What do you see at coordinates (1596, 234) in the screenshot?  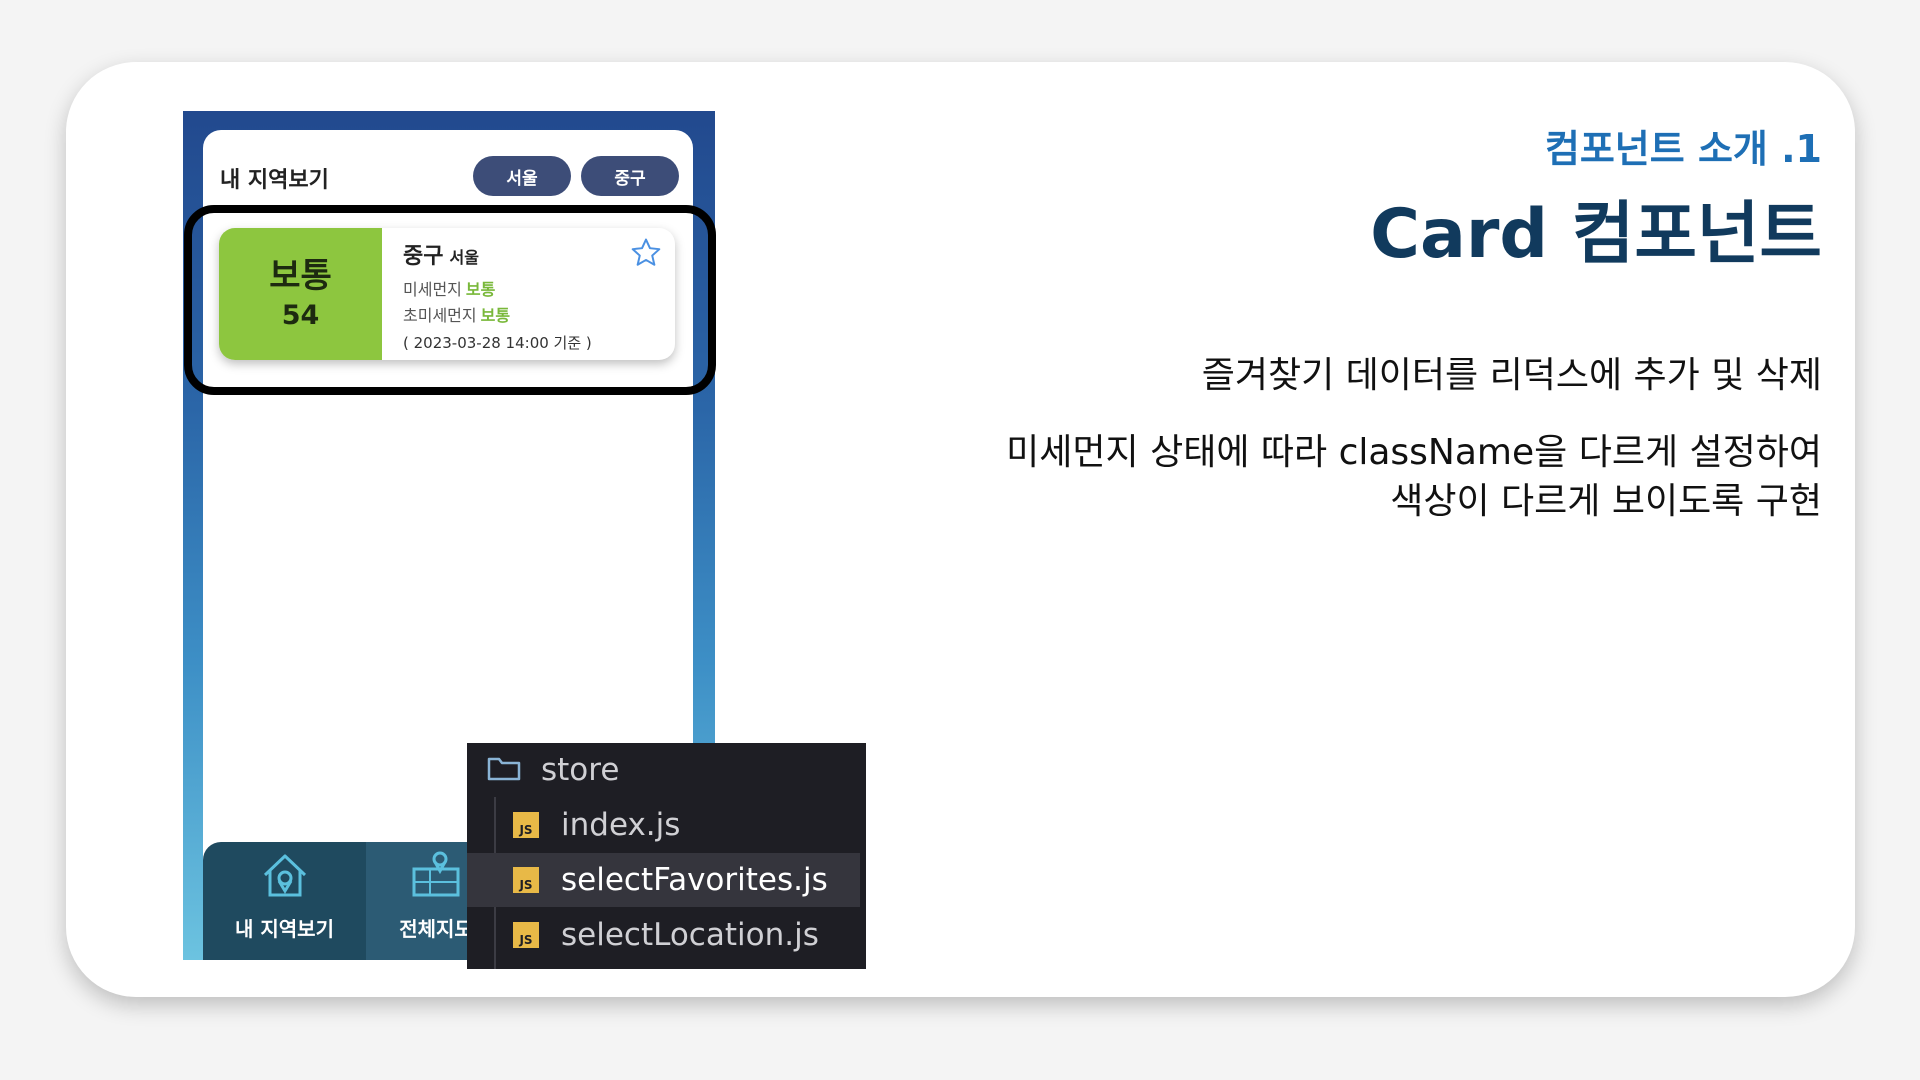 I see `slide-title: Card 컴포넌트` at bounding box center [1596, 234].